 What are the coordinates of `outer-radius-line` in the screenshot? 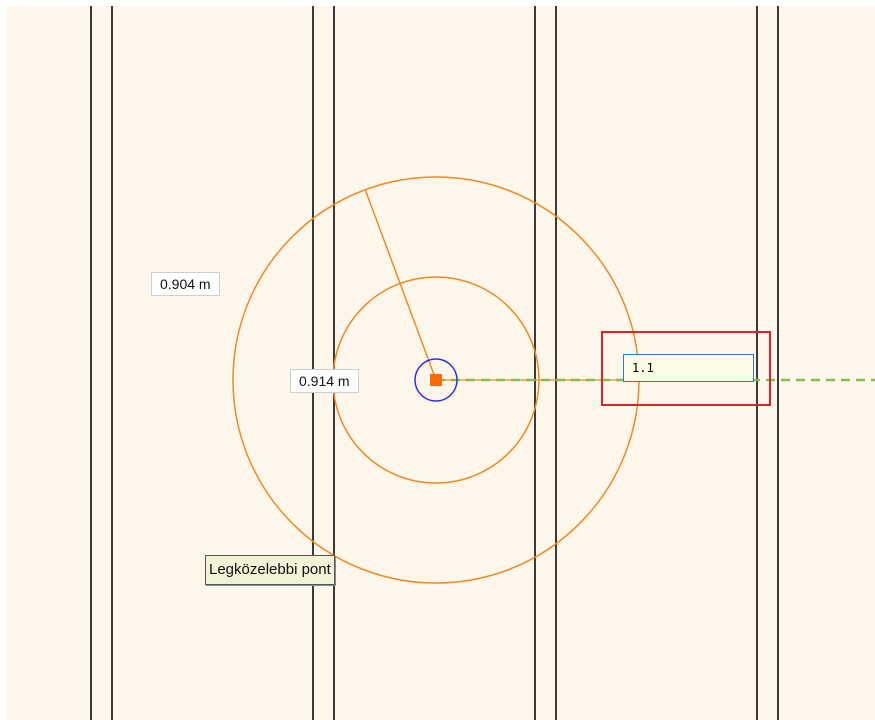 It's located at (400, 284).